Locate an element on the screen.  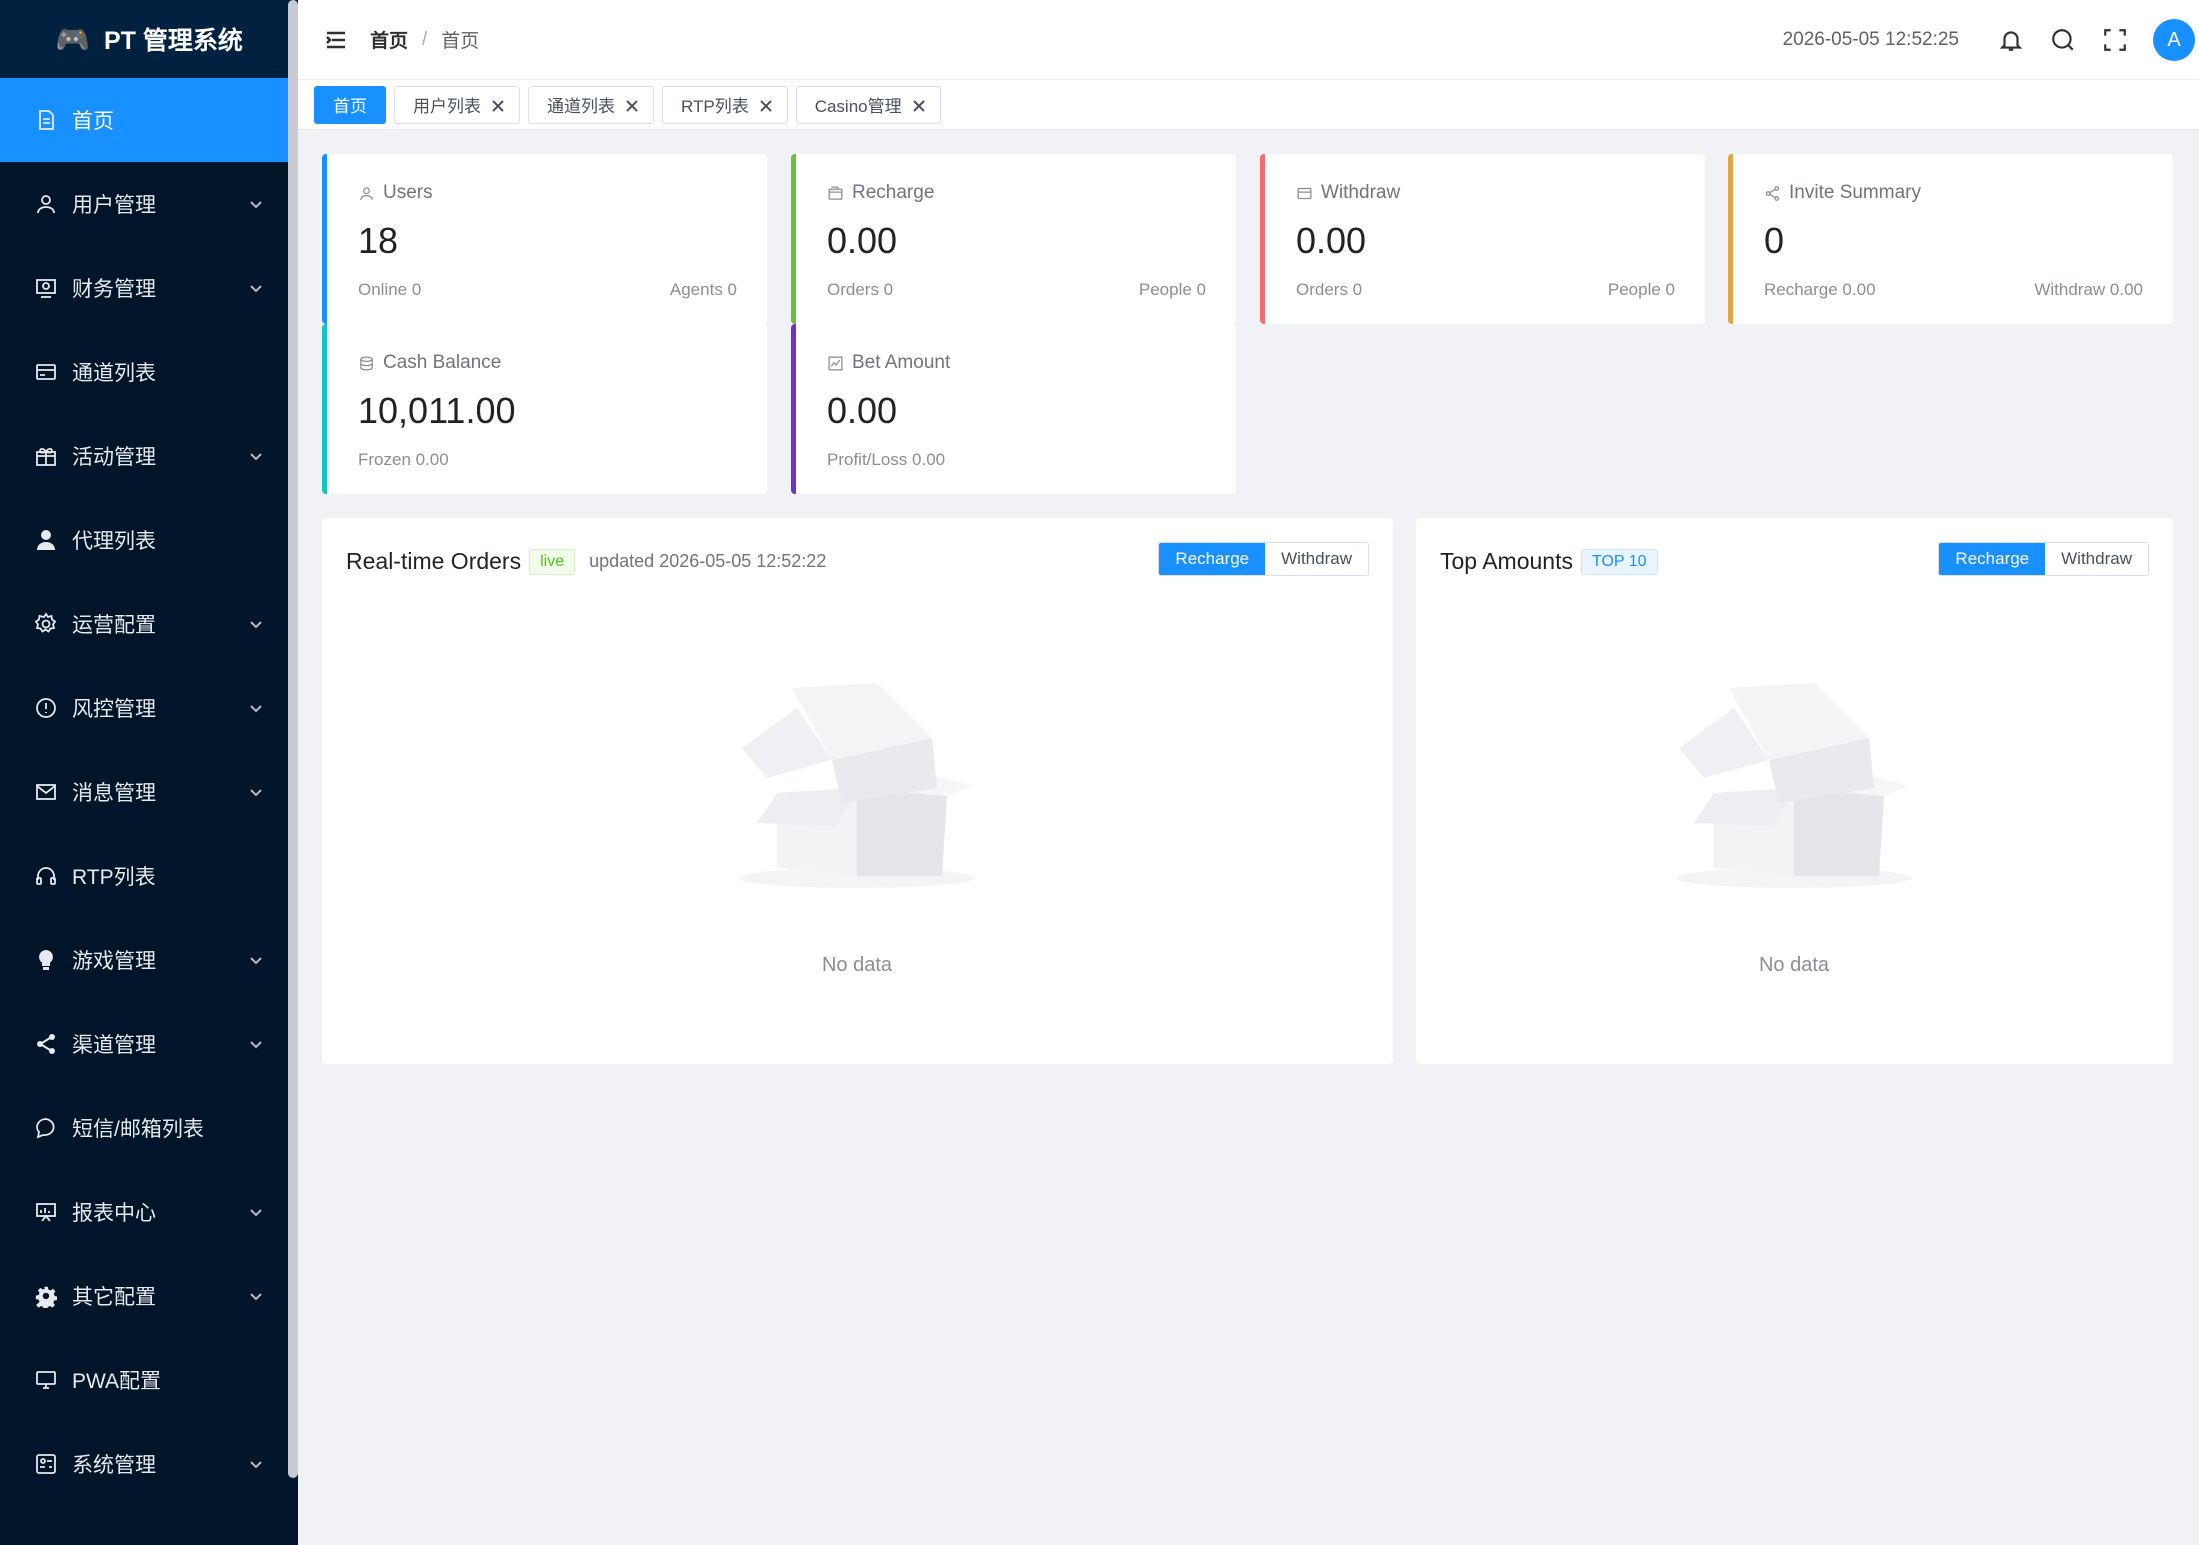
sidebar-item-label: 游戏管理 is located at coordinates (114, 961).